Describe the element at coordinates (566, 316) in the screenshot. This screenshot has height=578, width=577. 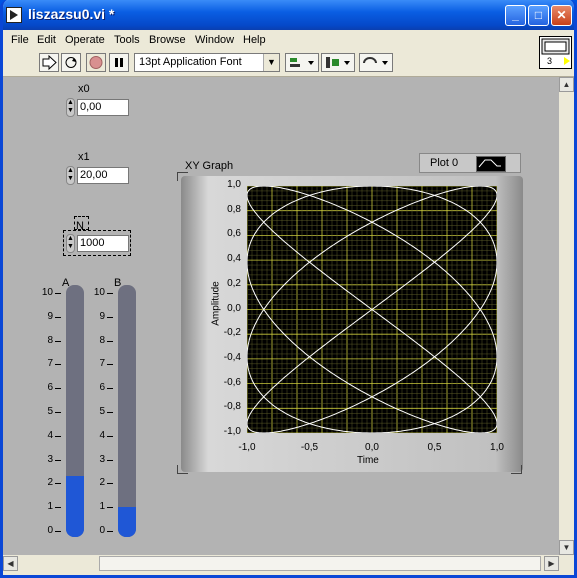
I see `vertical-scrollbar: ▲ ▼` at that location.